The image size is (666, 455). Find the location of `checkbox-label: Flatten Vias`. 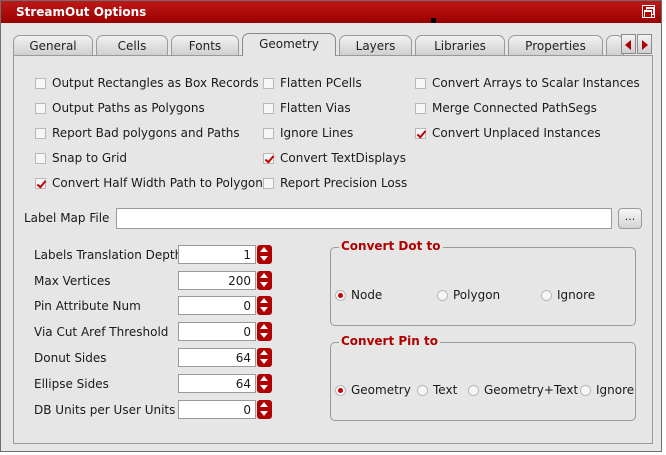

checkbox-label: Flatten Vias is located at coordinates (315, 108).